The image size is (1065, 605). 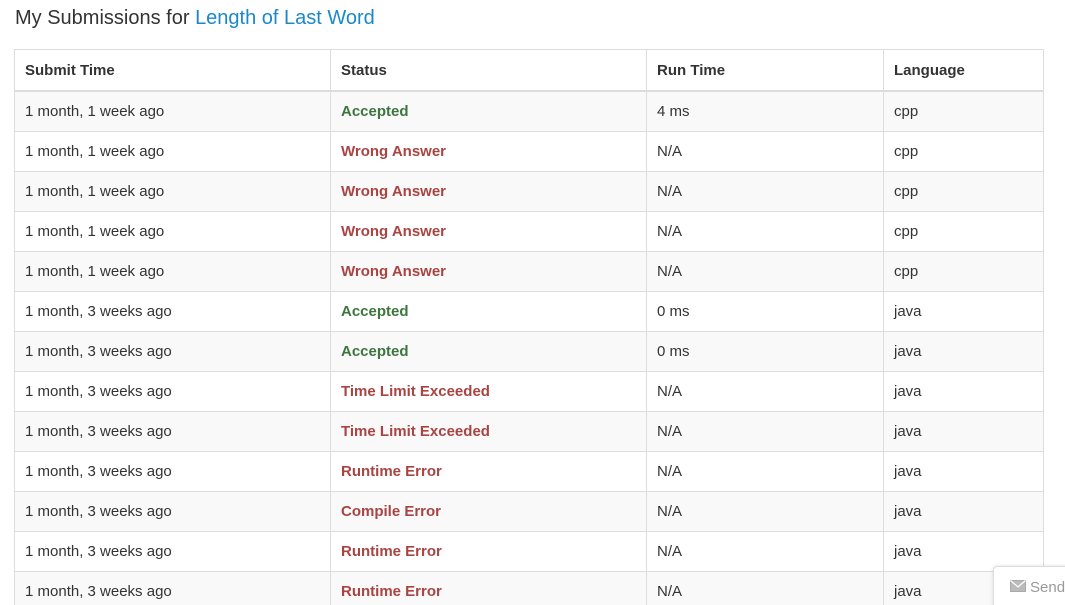 What do you see at coordinates (1029, 585) in the screenshot?
I see `send-feedback-button: Send` at bounding box center [1029, 585].